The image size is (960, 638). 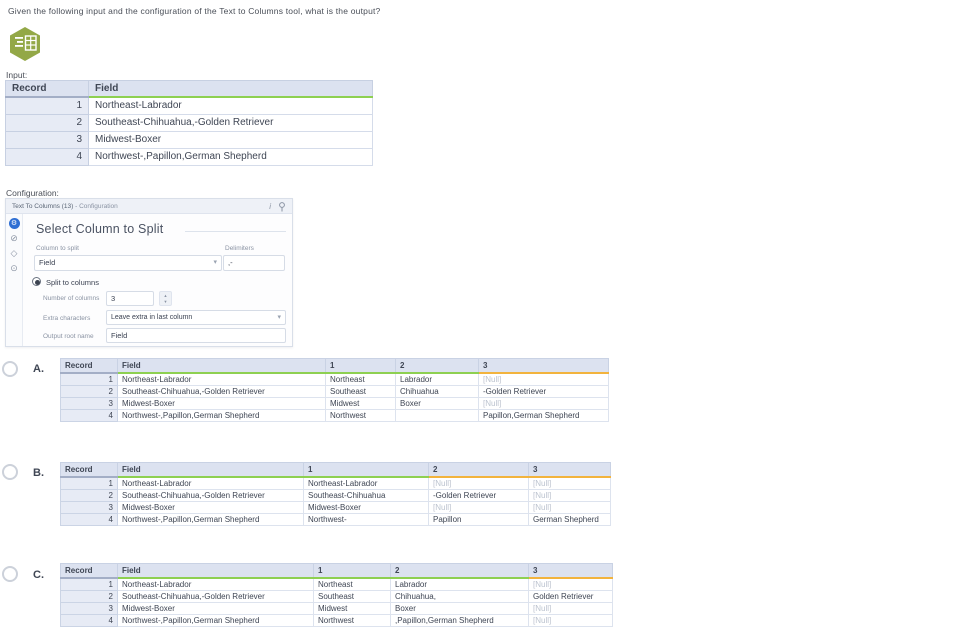 I want to click on extra-characters-value: Leave extra in last column, so click(x=152, y=317).